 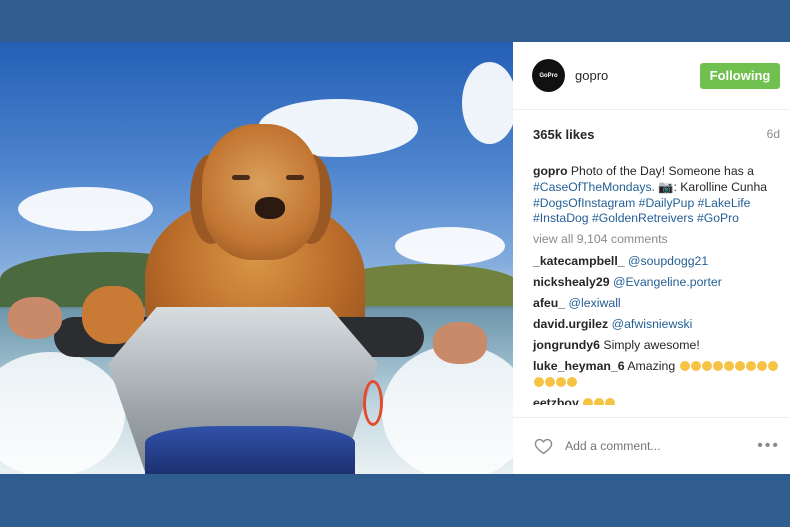 What do you see at coordinates (261, 192) in the screenshot?
I see `dog-head` at bounding box center [261, 192].